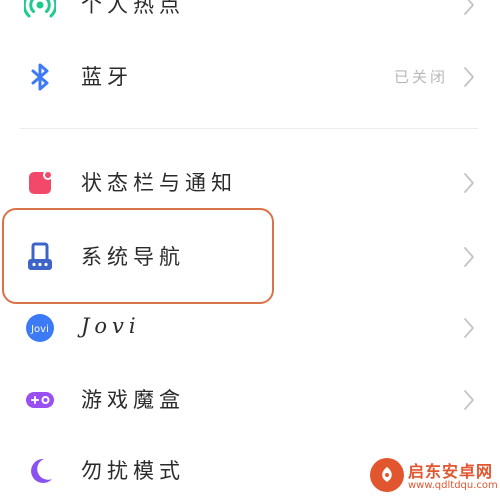  Describe the element at coordinates (250, 183) in the screenshot. I see `settings-item-status-bar: 状态栏与通知` at that location.